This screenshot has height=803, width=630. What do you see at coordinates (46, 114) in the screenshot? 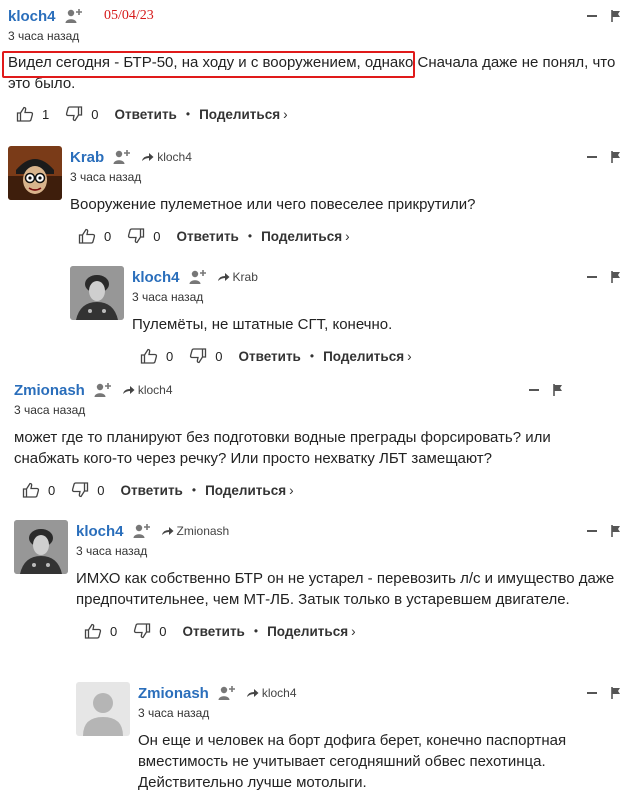
I see `like-count: 1` at bounding box center [46, 114].